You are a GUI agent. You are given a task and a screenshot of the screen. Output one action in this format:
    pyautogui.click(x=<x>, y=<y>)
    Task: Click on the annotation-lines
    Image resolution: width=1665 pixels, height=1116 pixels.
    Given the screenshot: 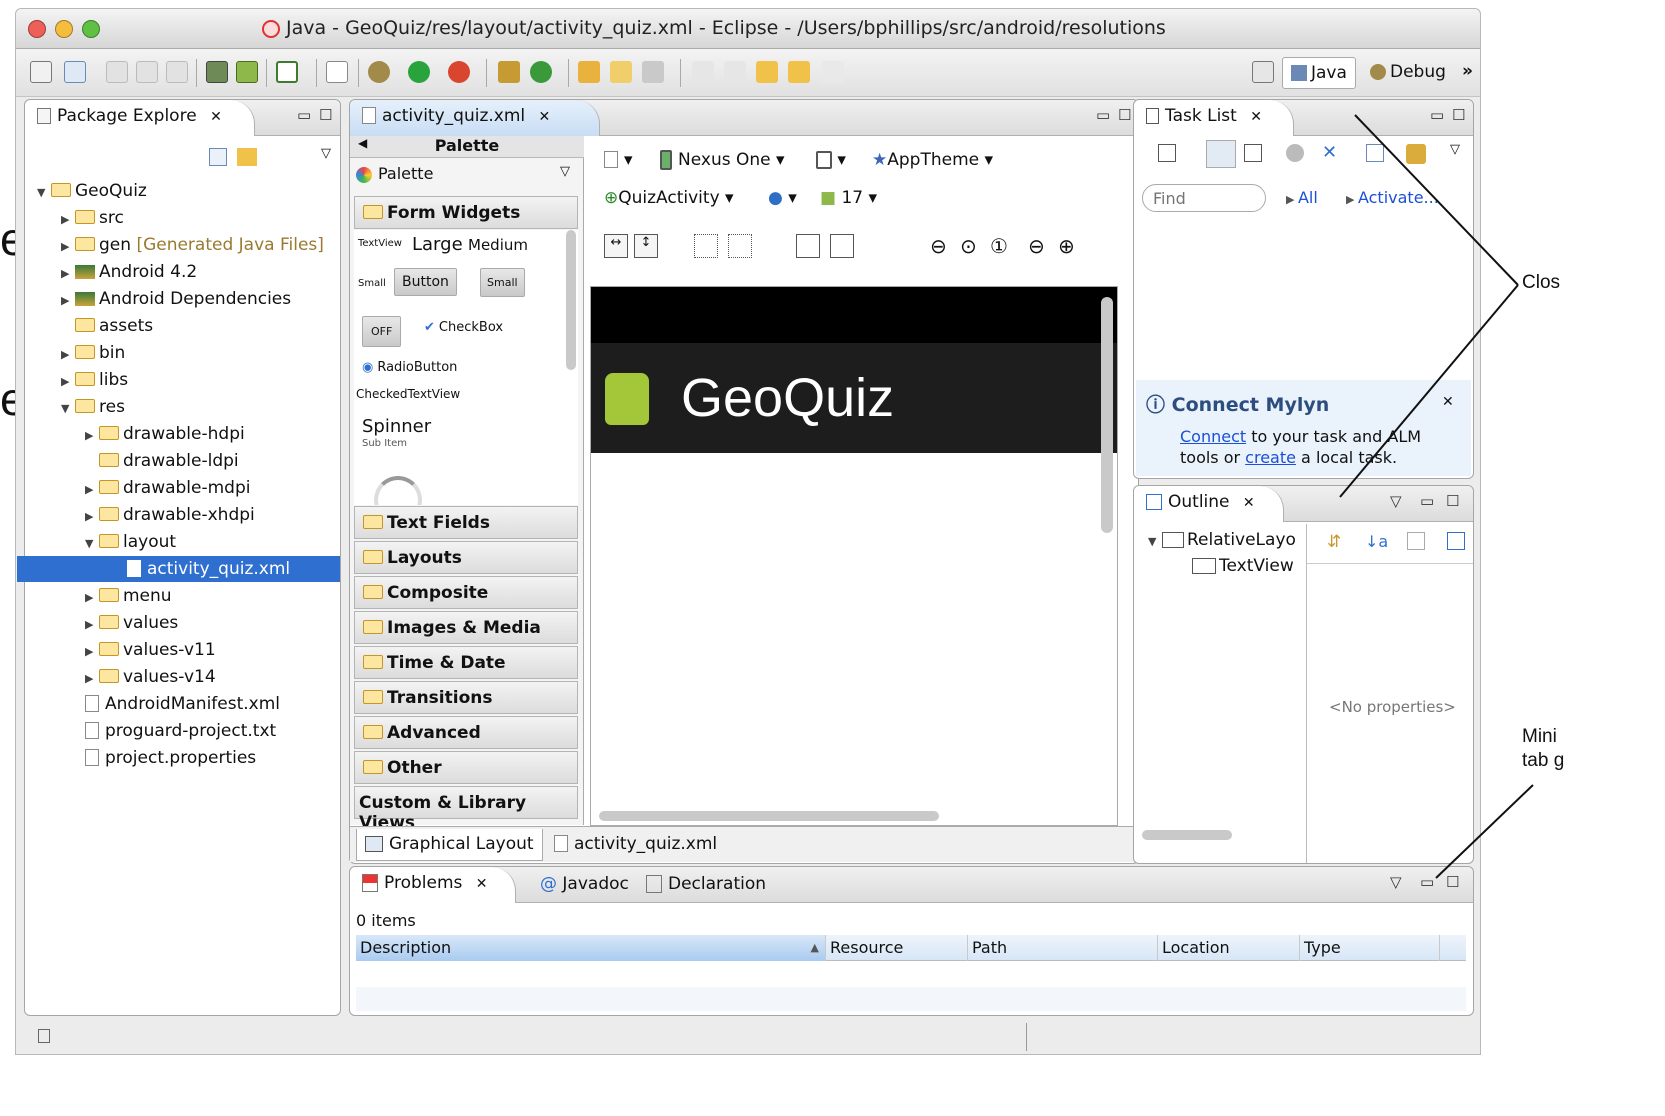 What is the action you would take?
    pyautogui.click(x=1436, y=496)
    